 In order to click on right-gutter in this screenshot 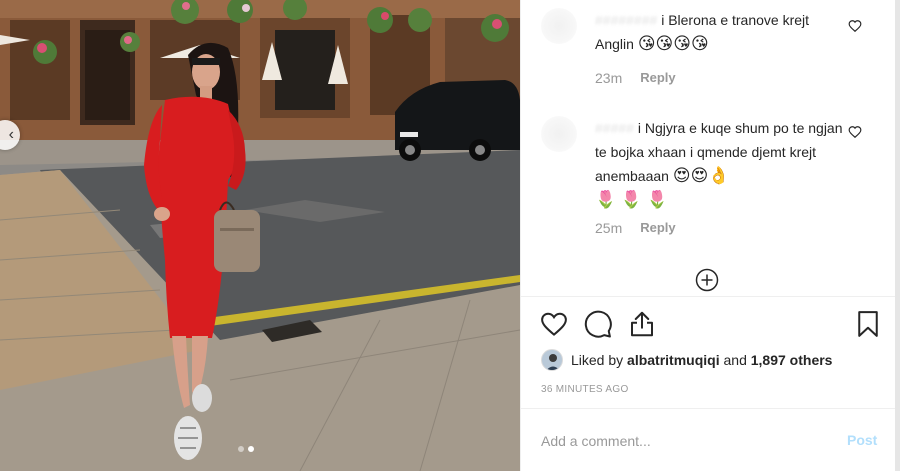, I will do `click(897, 235)`.